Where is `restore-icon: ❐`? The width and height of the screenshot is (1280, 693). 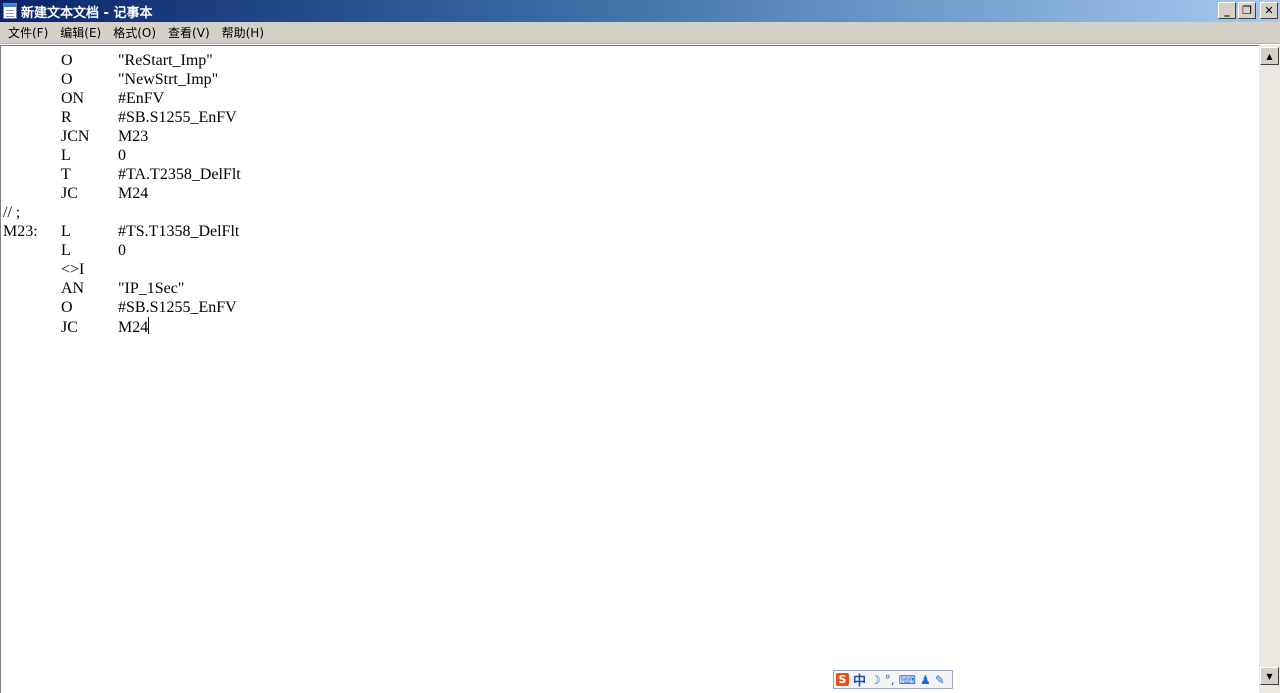 restore-icon: ❐ is located at coordinates (1247, 10).